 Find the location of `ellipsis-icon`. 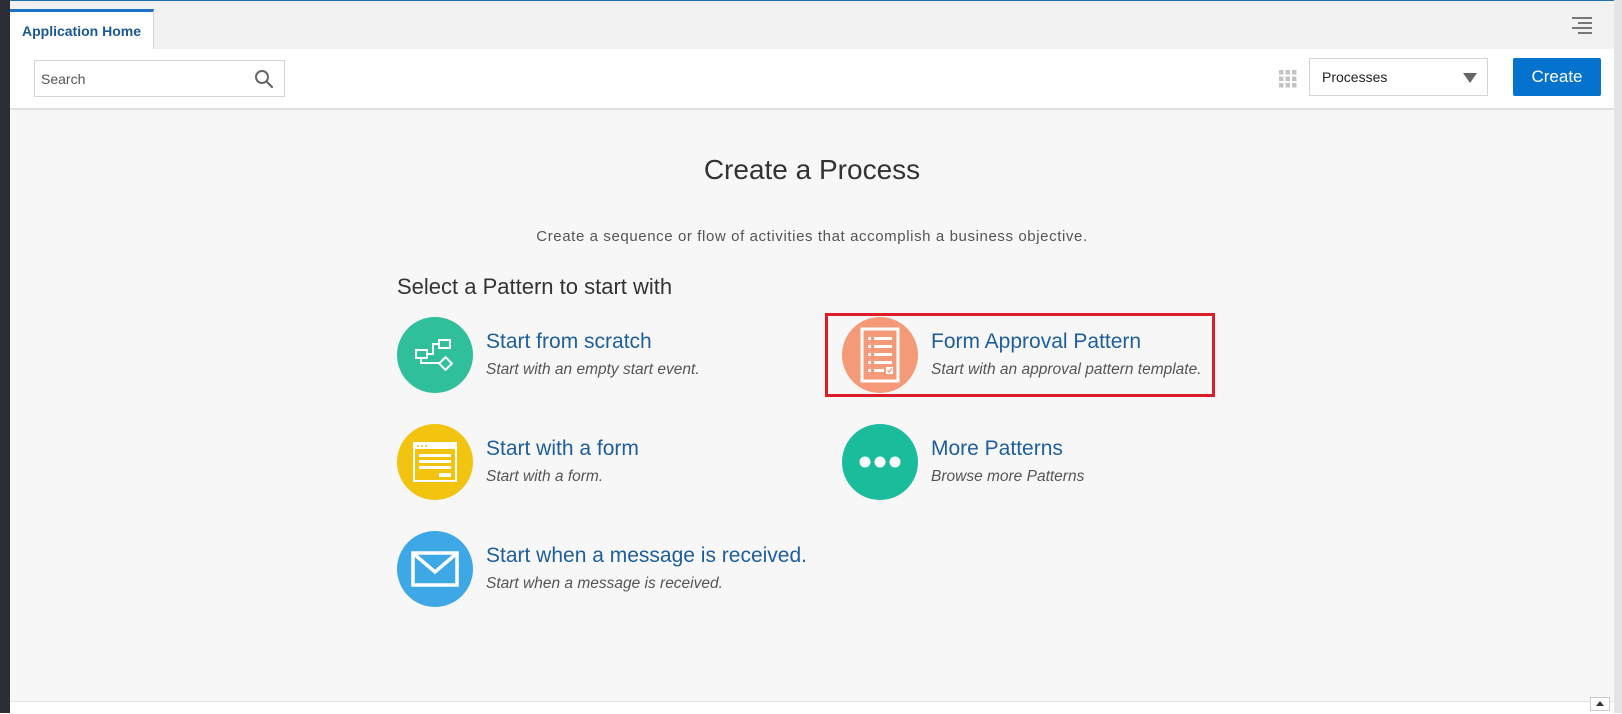

ellipsis-icon is located at coordinates (880, 462).